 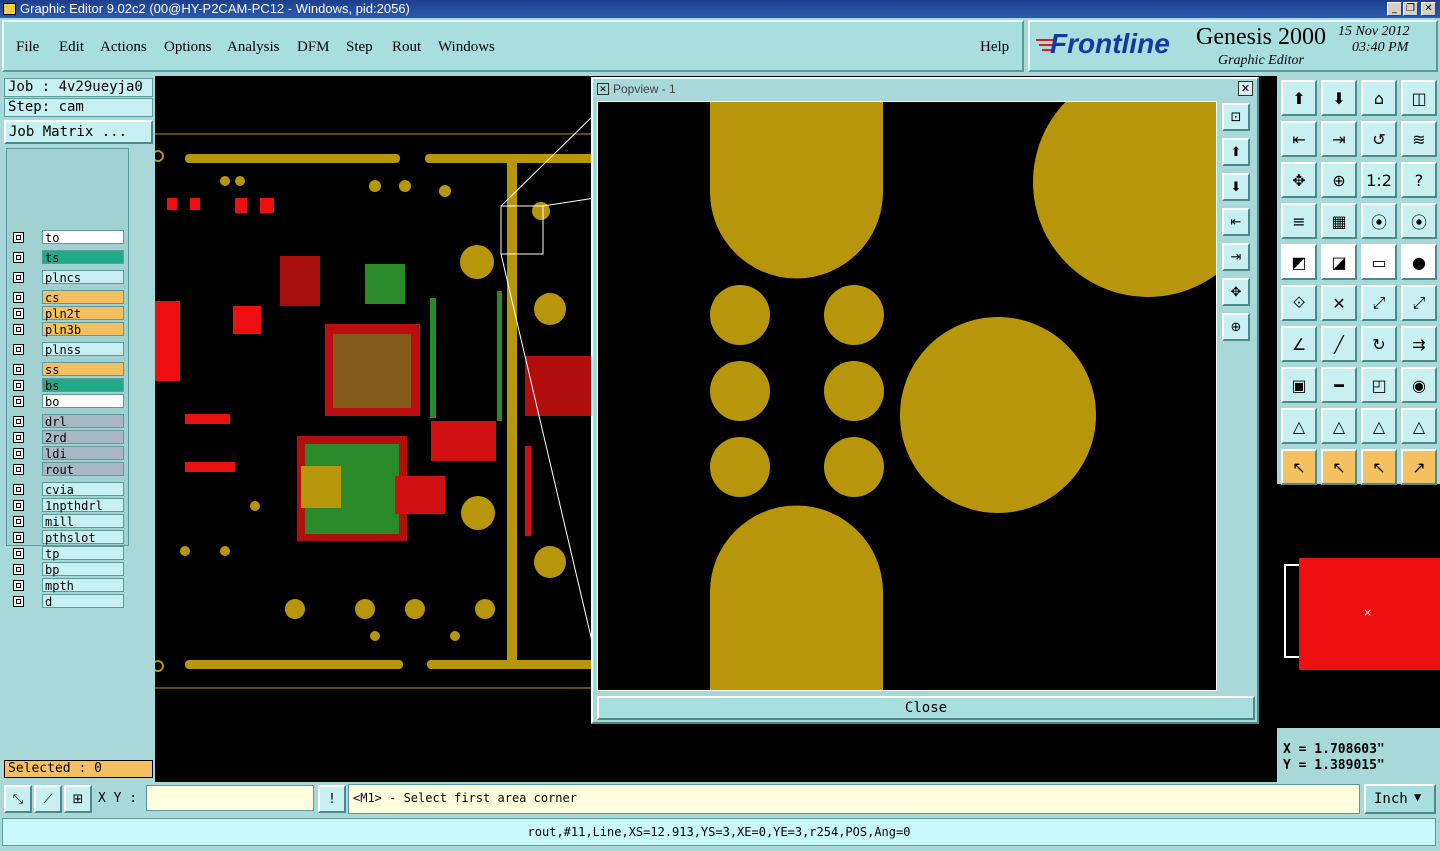 I want to click on layer-row: ss, so click(x=68, y=369).